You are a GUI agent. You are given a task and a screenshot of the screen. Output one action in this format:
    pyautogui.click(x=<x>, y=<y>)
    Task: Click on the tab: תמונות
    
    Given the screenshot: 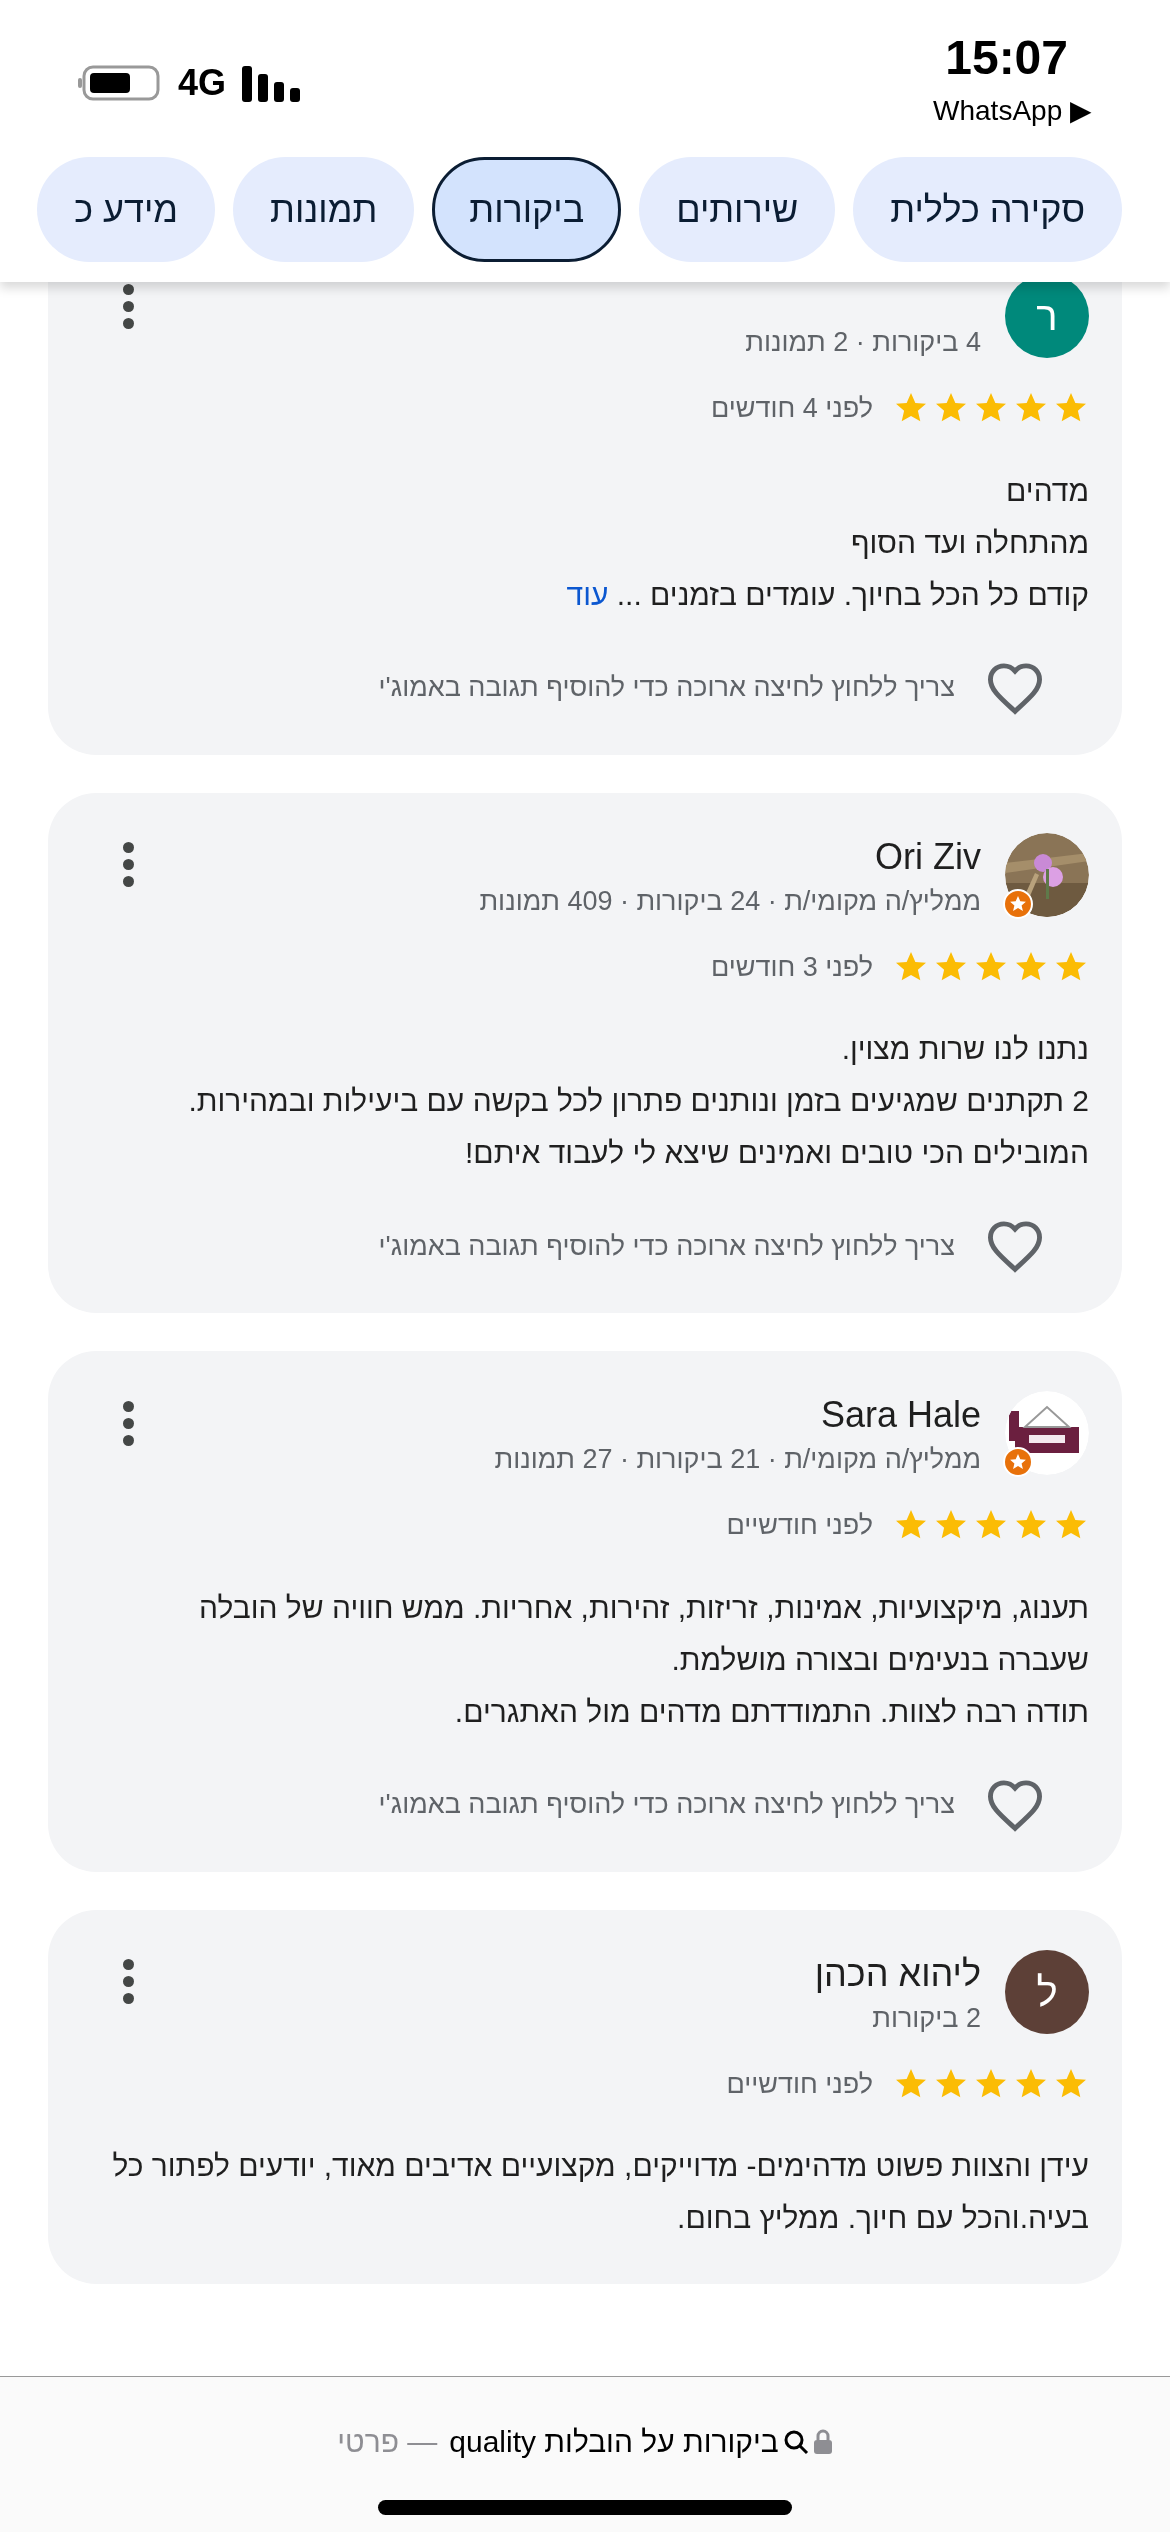 What is the action you would take?
    pyautogui.click(x=324, y=209)
    